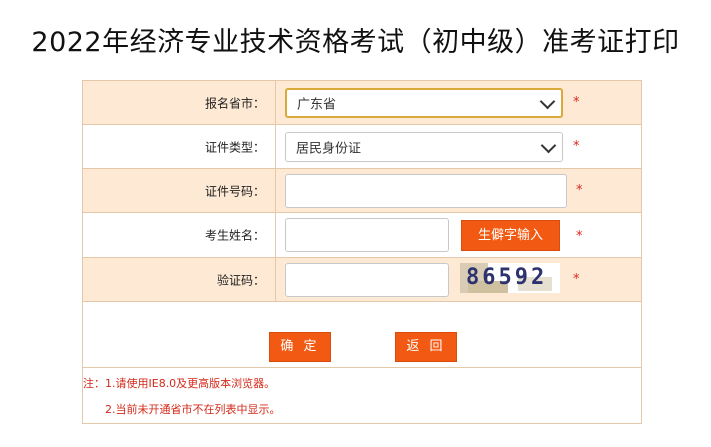 This screenshot has width=711, height=447. I want to click on name-row: 考生姓名： 生僻字输入 *, so click(362, 235).